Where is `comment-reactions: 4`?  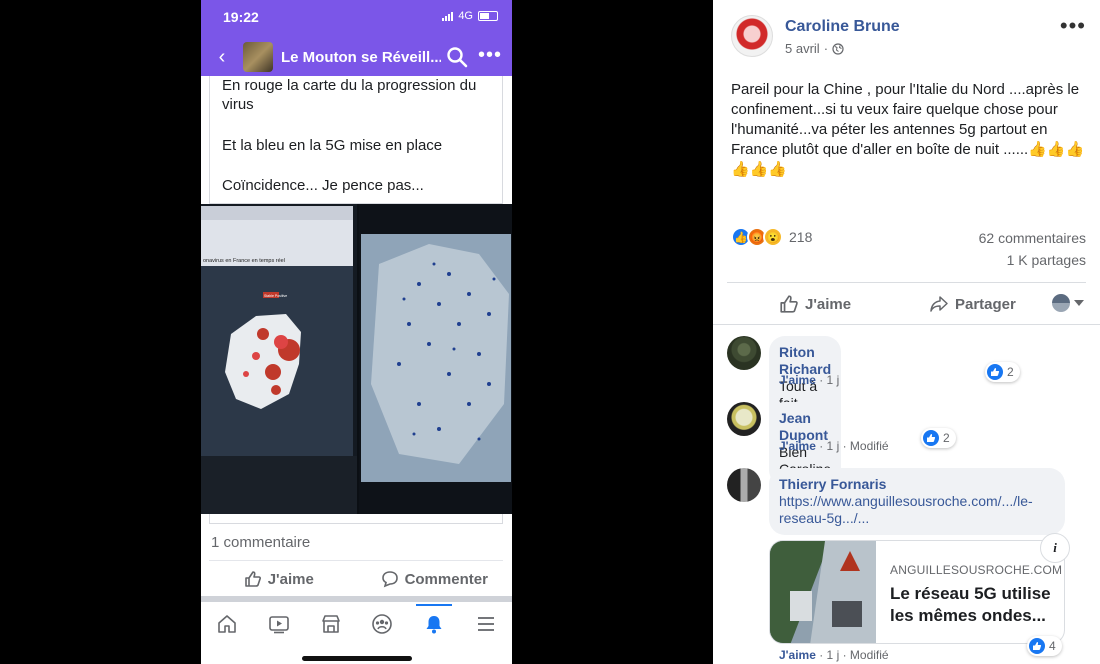
comment-reactions: 4 is located at coordinates (1044, 646).